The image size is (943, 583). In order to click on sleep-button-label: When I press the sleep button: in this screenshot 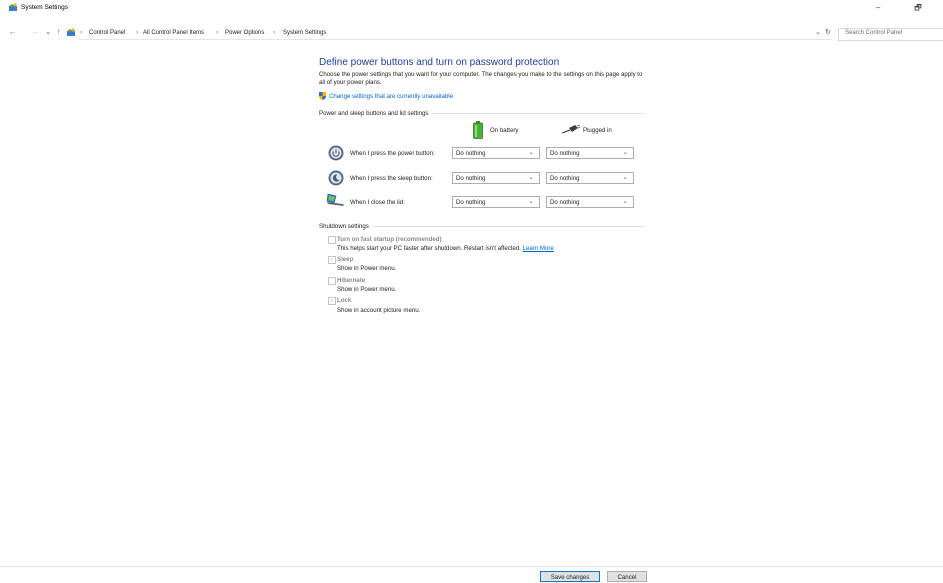, I will do `click(391, 178)`.